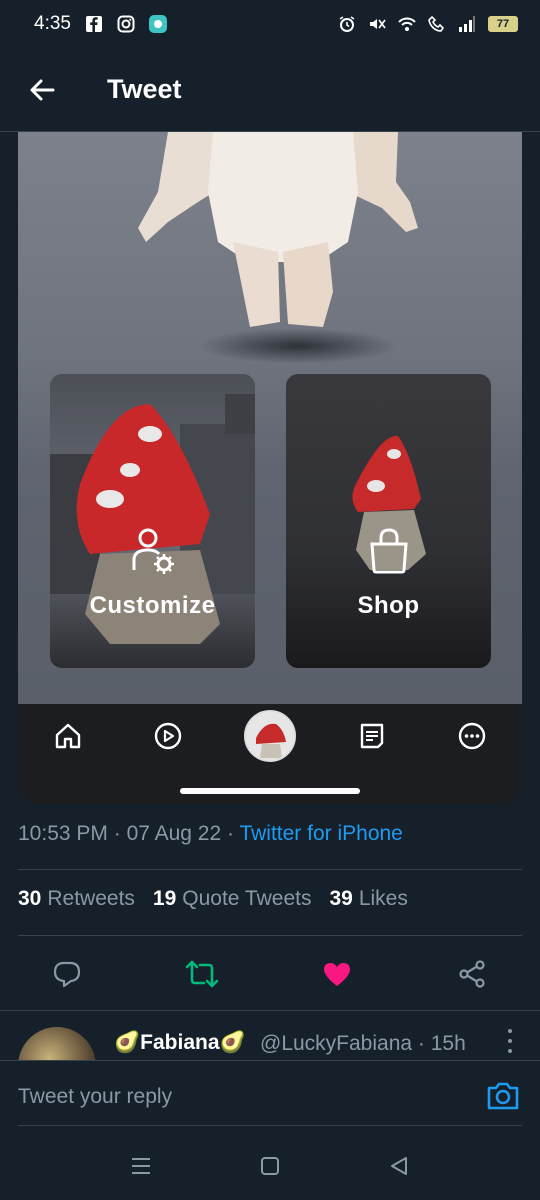 This screenshot has height=1200, width=540. I want to click on triangle-back-icon, so click(399, 1166).